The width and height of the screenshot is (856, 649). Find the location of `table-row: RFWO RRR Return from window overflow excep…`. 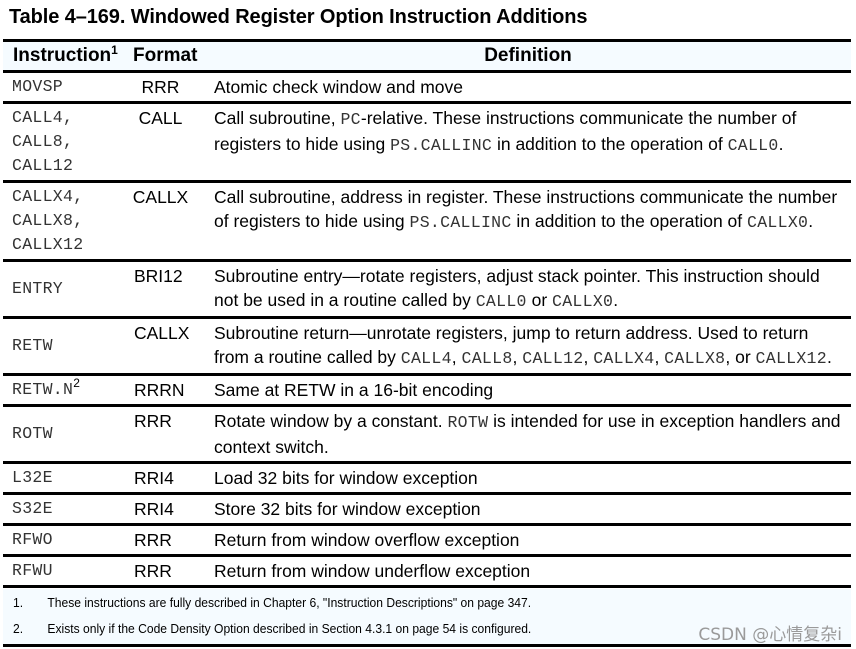

table-row: RFWO RRR Return from window overflow excep… is located at coordinates (427, 540).